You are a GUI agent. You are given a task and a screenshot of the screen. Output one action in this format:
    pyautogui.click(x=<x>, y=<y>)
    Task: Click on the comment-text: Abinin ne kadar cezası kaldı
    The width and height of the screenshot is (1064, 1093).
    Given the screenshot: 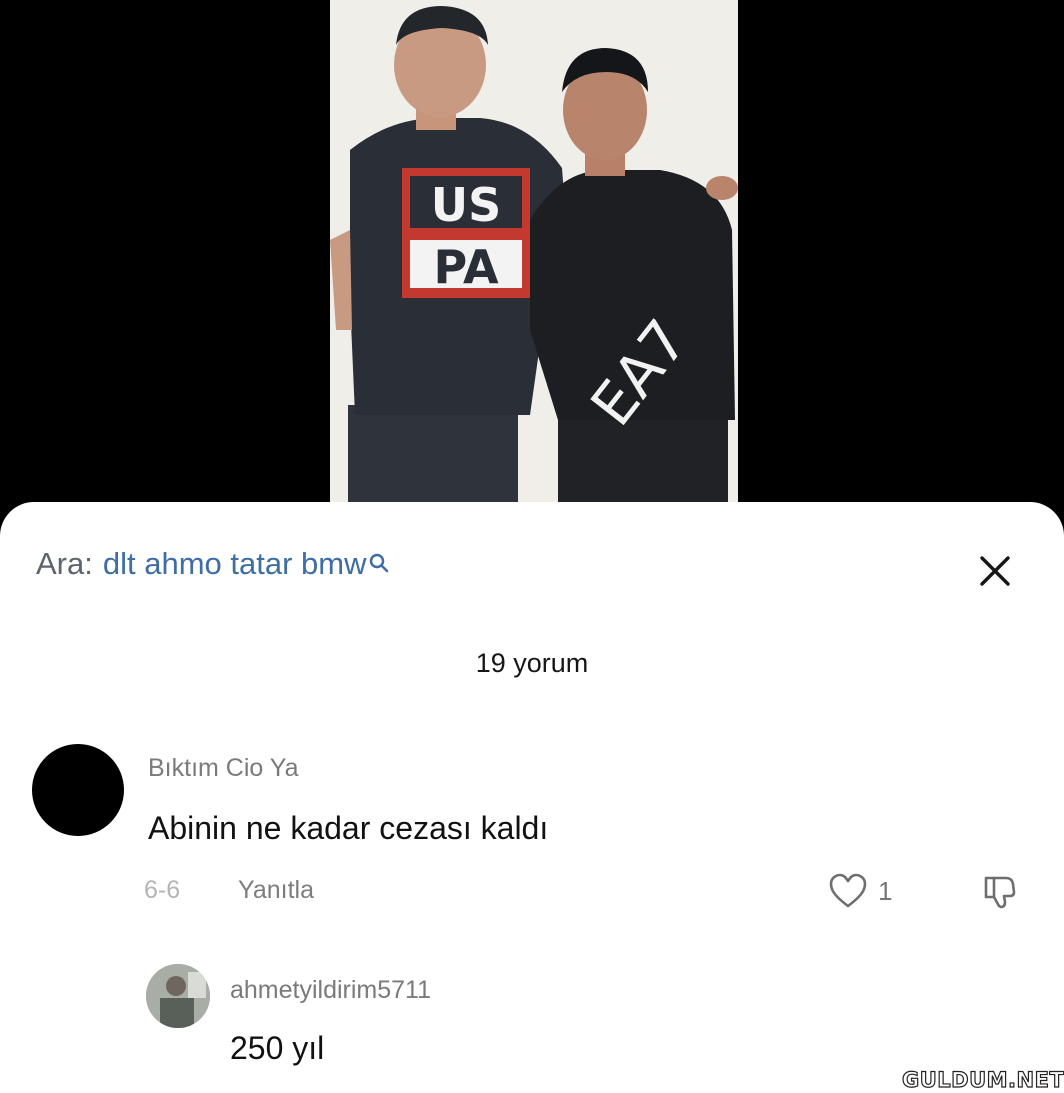 What is the action you would take?
    pyautogui.click(x=348, y=828)
    